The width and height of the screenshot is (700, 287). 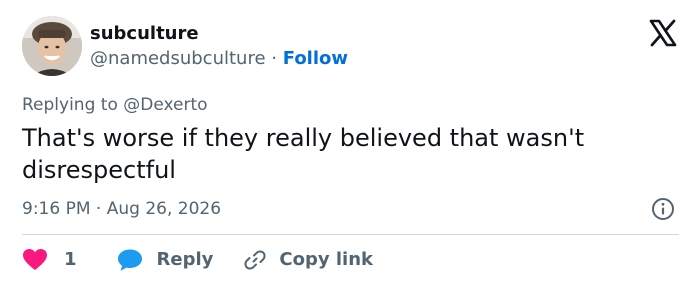 What do you see at coordinates (130, 260) in the screenshot?
I see `speech-bubble-icon` at bounding box center [130, 260].